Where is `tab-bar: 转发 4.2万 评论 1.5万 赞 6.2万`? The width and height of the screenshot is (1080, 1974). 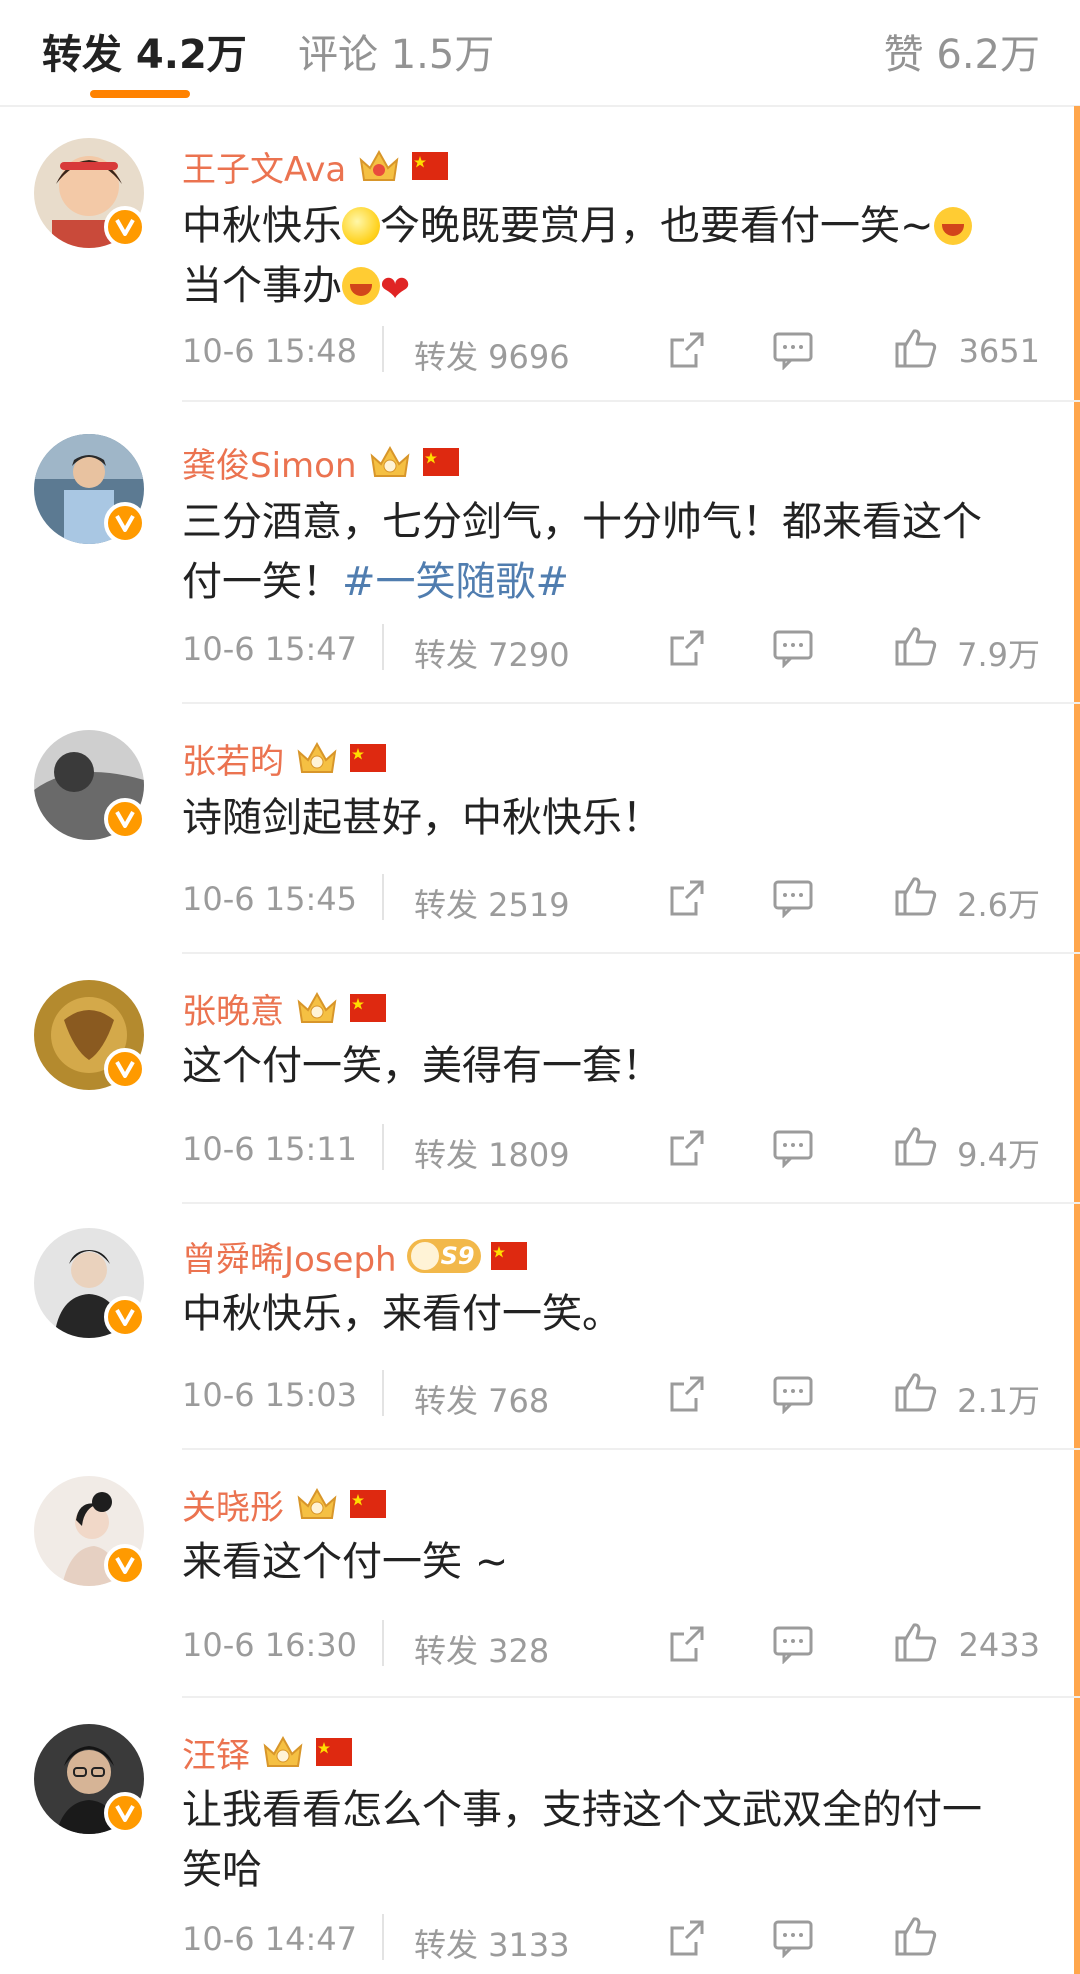 tab-bar: 转发 4.2万 评论 1.5万 赞 6.2万 is located at coordinates (540, 53).